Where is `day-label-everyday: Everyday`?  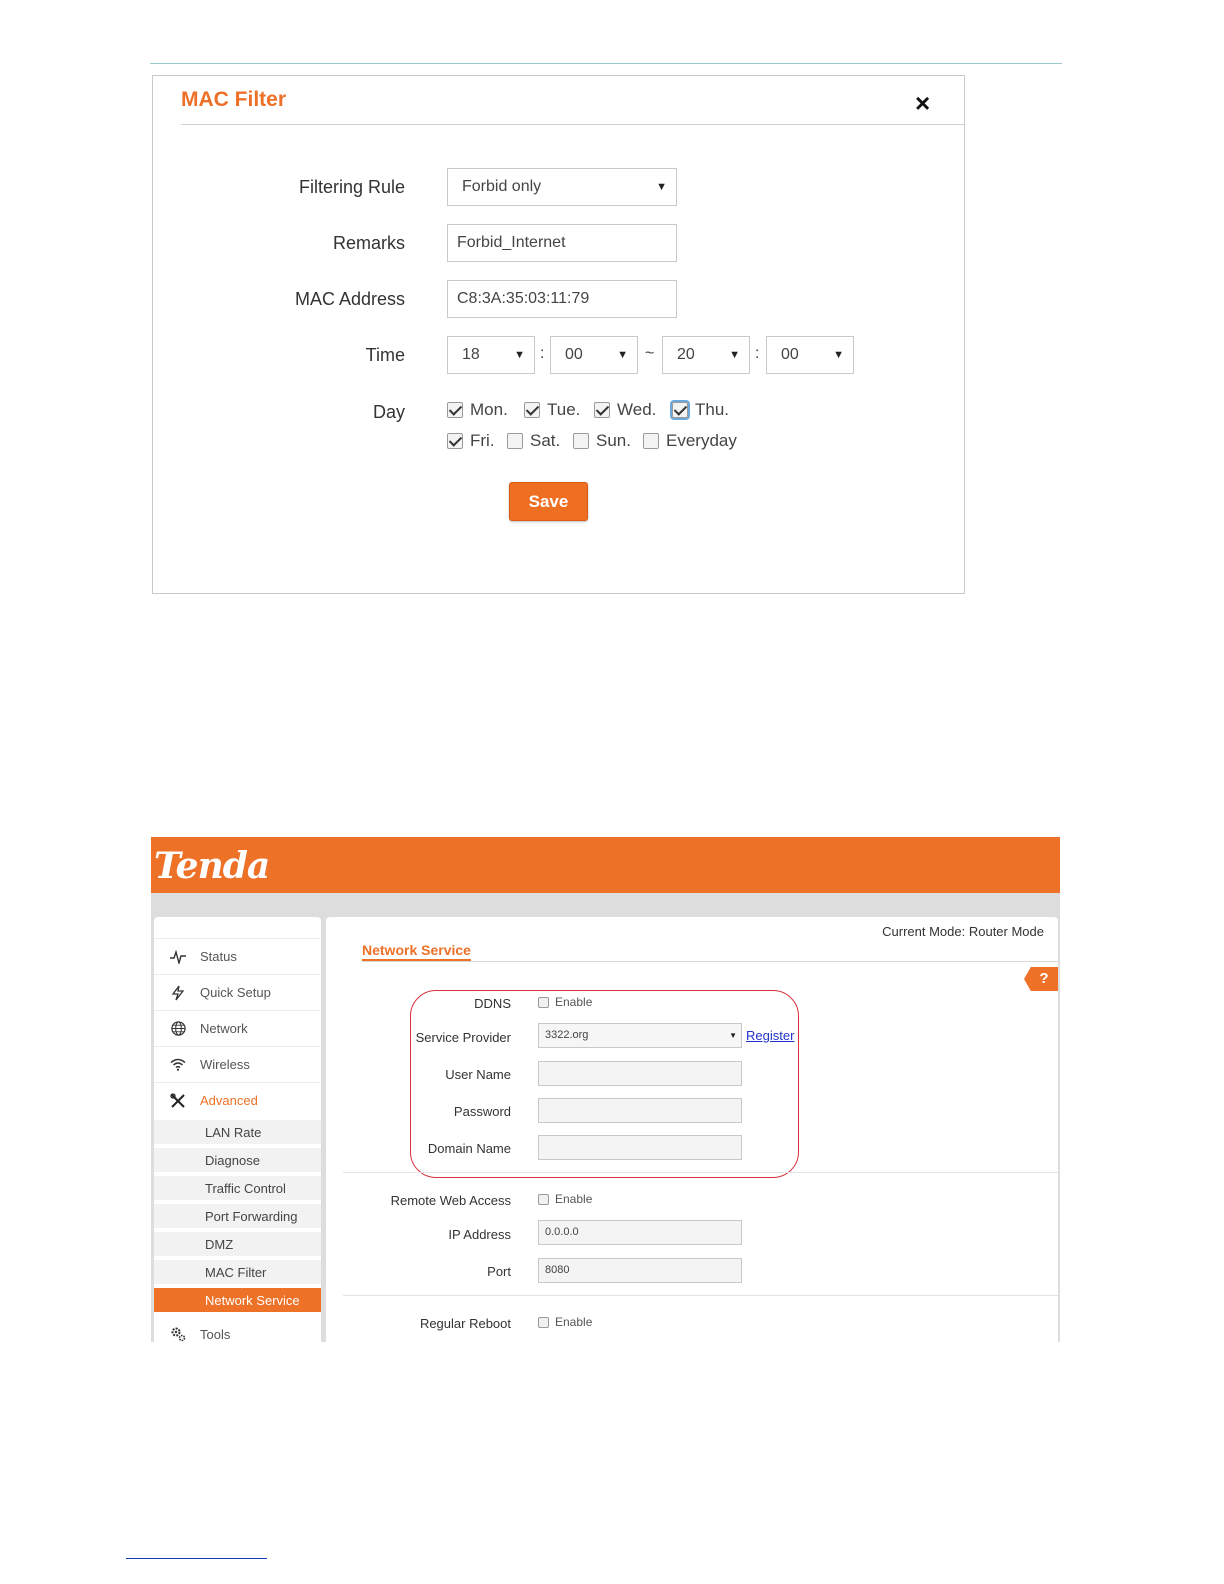
day-label-everyday: Everyday is located at coordinates (701, 440).